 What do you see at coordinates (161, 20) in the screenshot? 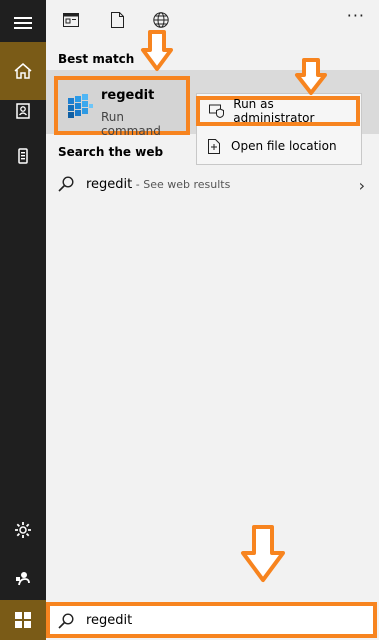
I see `globe-icon` at bounding box center [161, 20].